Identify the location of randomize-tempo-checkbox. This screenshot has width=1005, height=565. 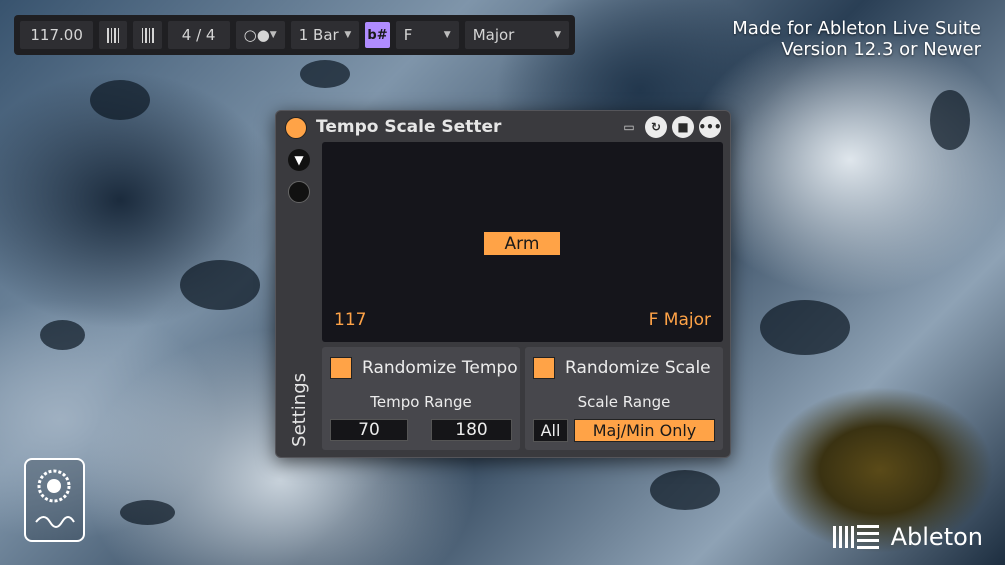
(341, 368).